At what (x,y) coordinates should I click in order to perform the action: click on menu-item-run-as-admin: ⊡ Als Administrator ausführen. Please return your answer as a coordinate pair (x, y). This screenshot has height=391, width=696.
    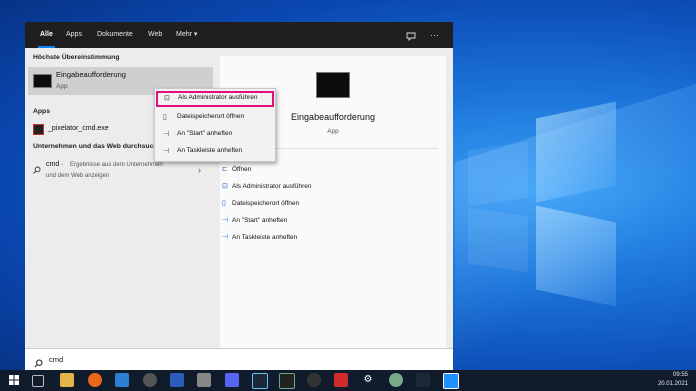
    Looking at the image, I should click on (215, 99).